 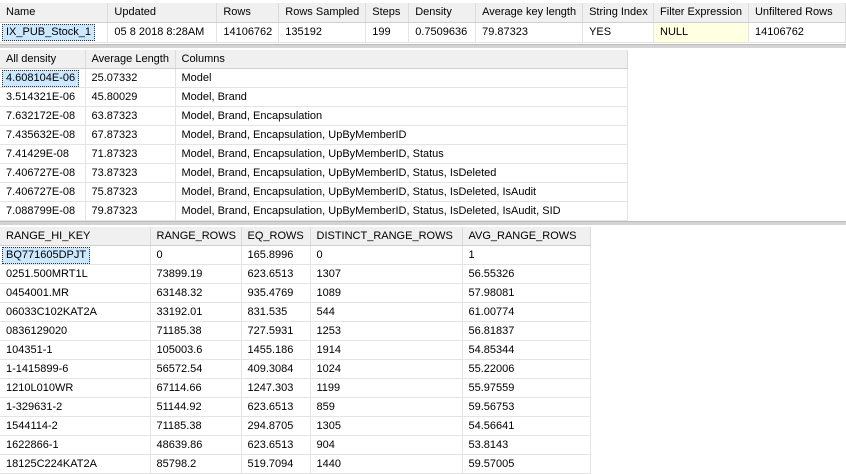 I want to click on table-cell: 1622866-1, so click(x=75, y=445).